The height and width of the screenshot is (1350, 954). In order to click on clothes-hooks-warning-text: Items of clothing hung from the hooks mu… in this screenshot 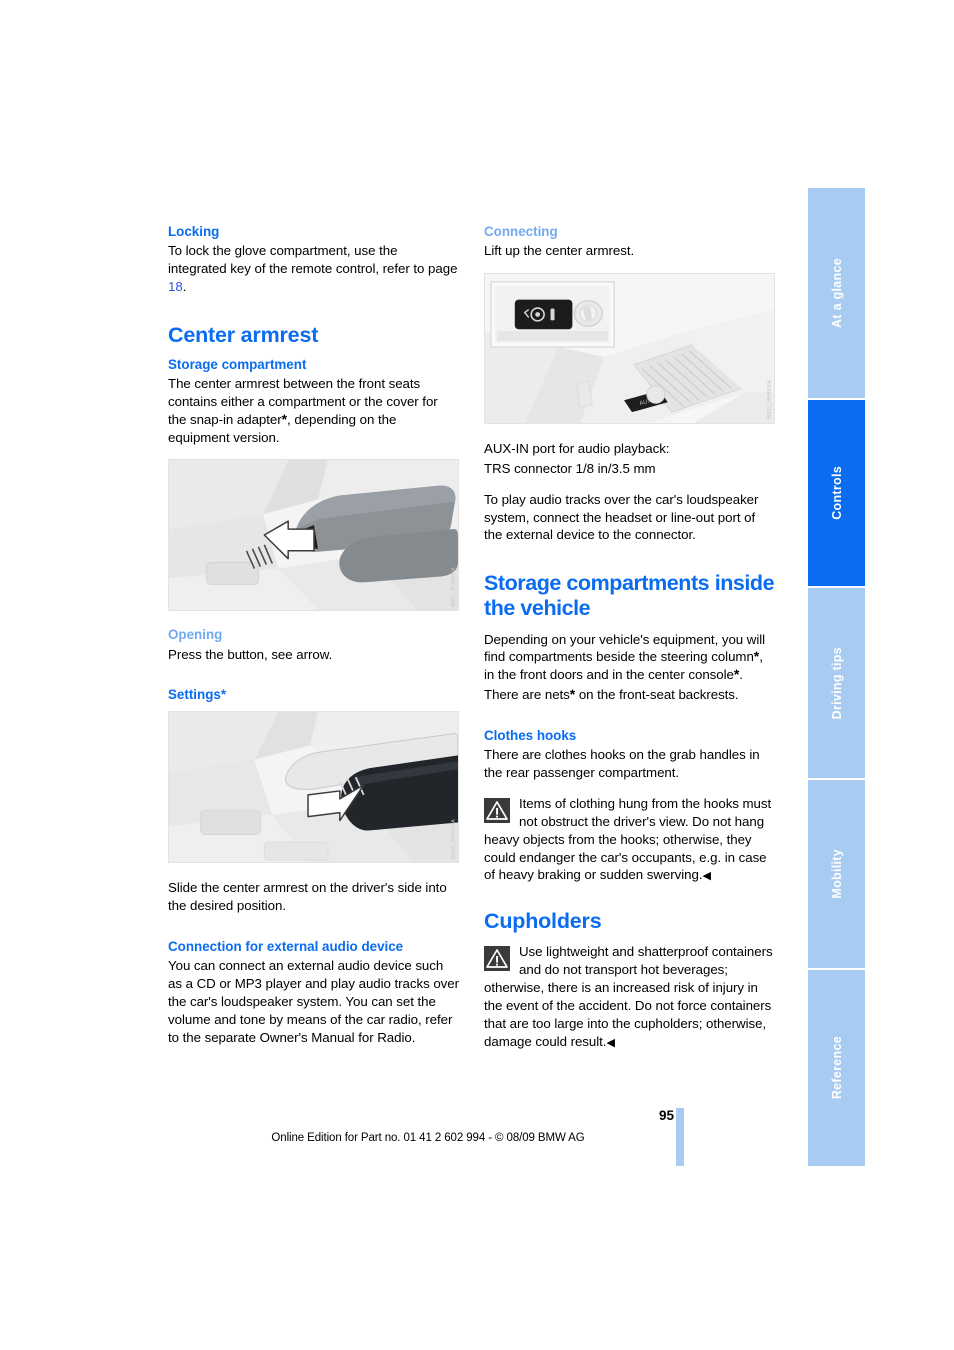, I will do `click(629, 839)`.